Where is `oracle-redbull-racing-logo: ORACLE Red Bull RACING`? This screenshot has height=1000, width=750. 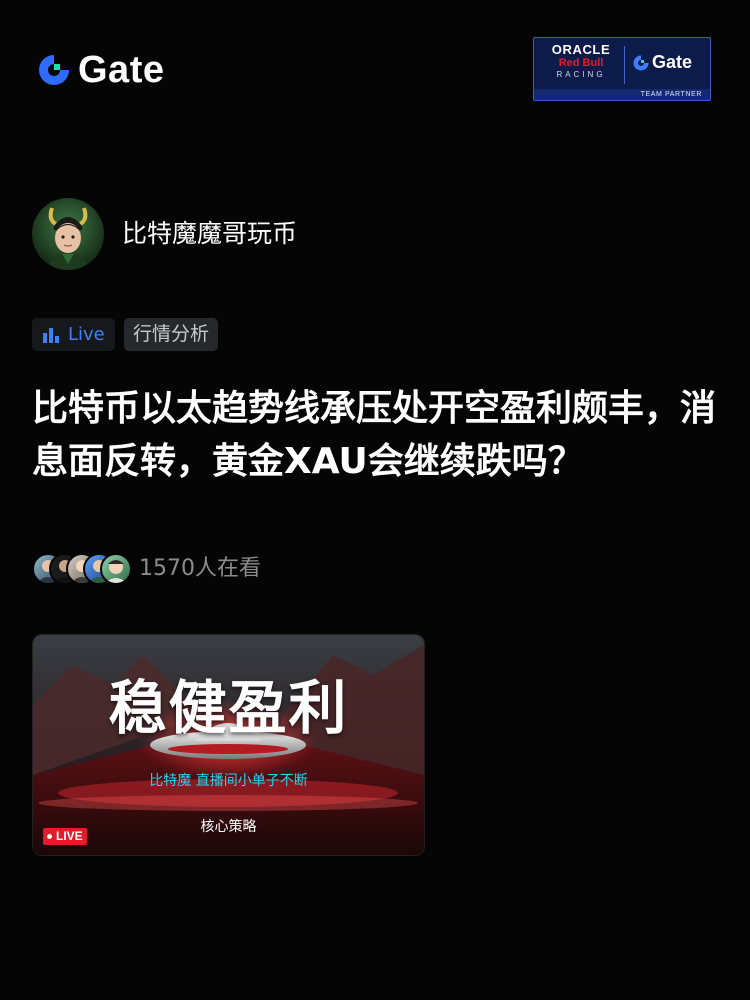 oracle-redbull-racing-logo: ORACLE Red Bull RACING is located at coordinates (581, 62).